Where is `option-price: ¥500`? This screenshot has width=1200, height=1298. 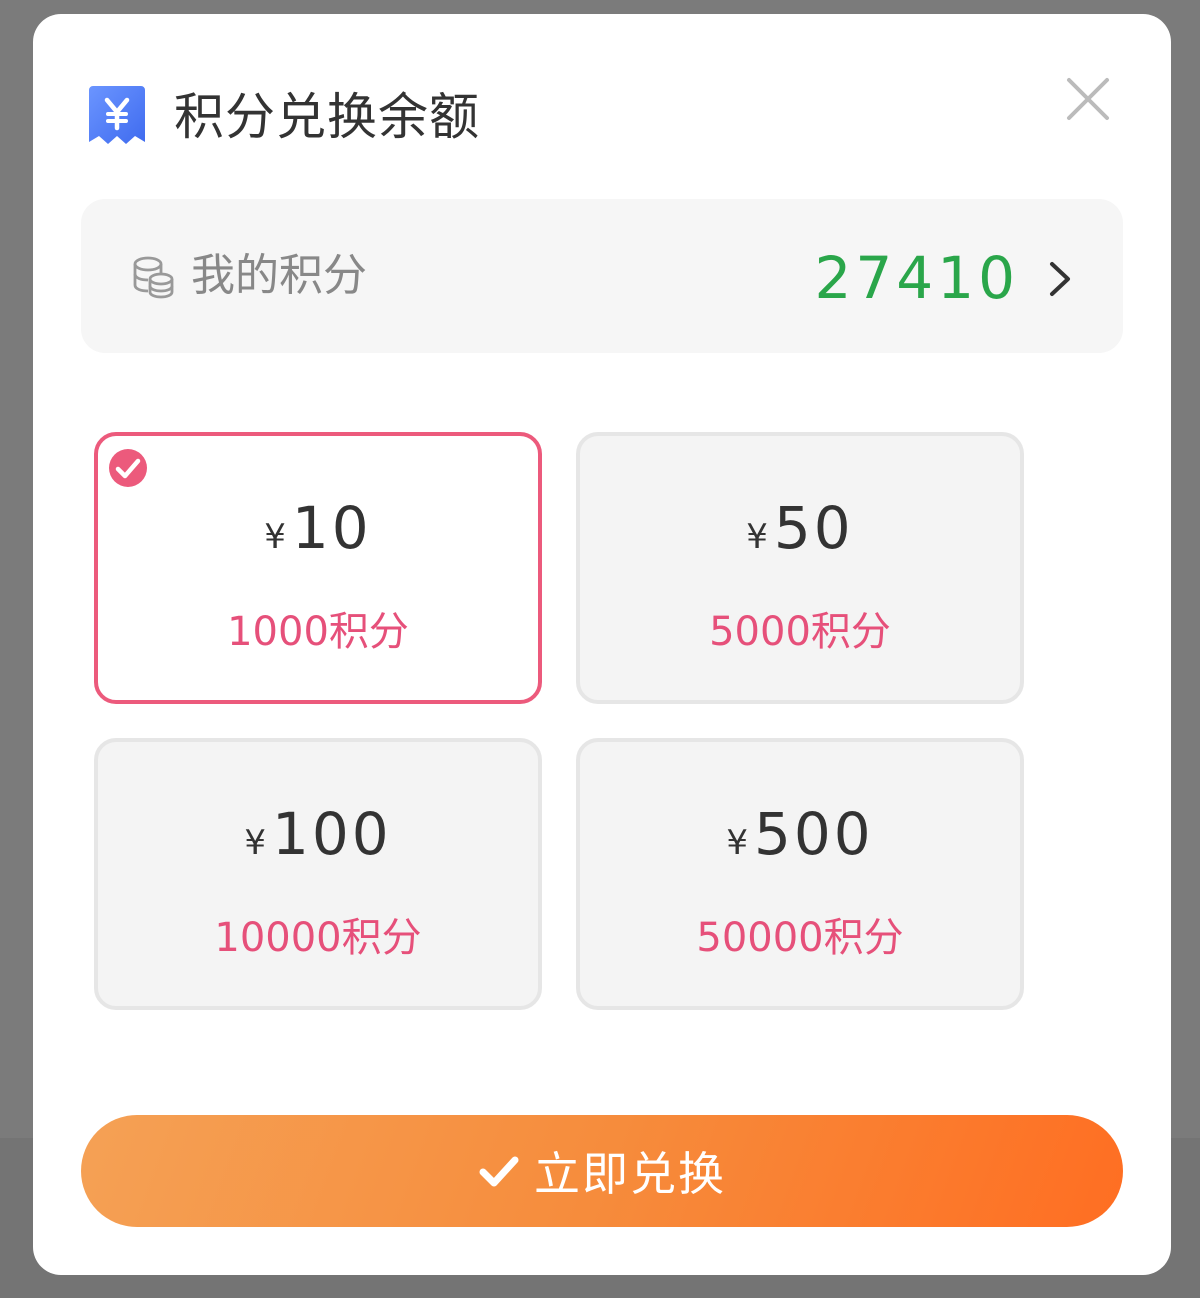
option-price: ¥500 is located at coordinates (800, 834).